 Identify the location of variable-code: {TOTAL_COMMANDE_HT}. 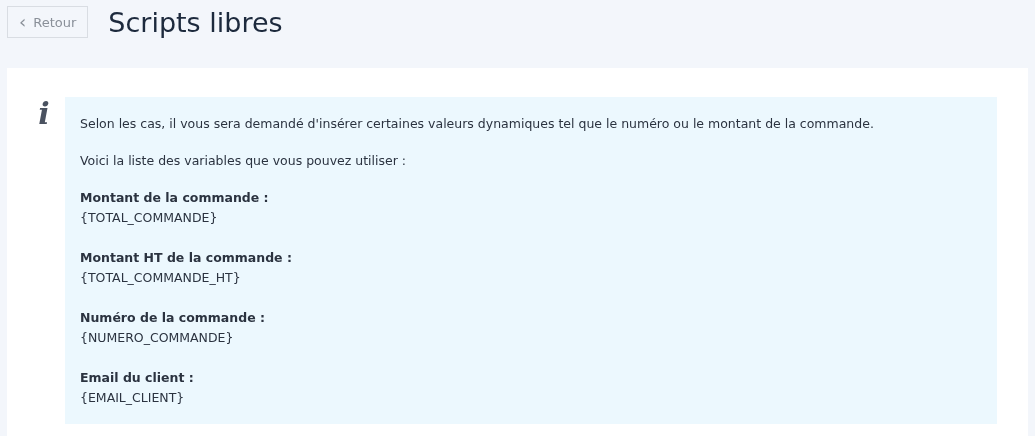
(161, 278).